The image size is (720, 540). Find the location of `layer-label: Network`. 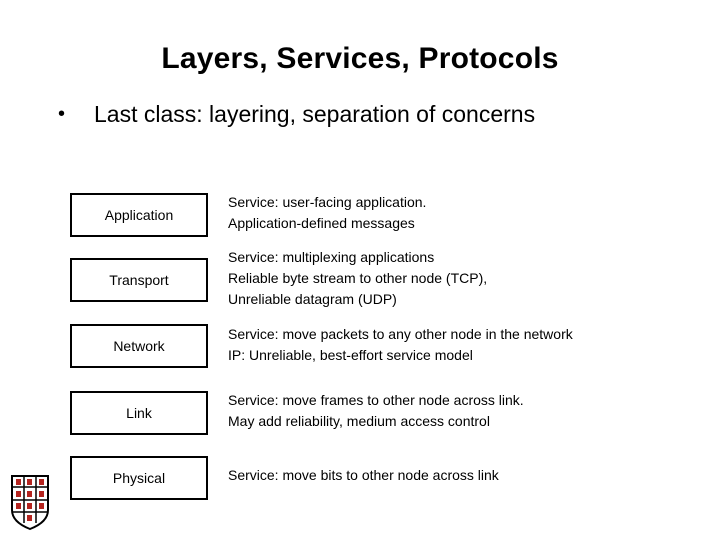

layer-label: Network is located at coordinates (139, 346).